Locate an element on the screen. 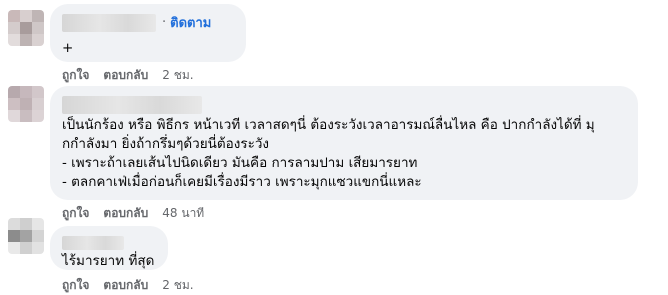 This screenshot has width=668, height=295. follow-button: ติดตาม is located at coordinates (190, 22).